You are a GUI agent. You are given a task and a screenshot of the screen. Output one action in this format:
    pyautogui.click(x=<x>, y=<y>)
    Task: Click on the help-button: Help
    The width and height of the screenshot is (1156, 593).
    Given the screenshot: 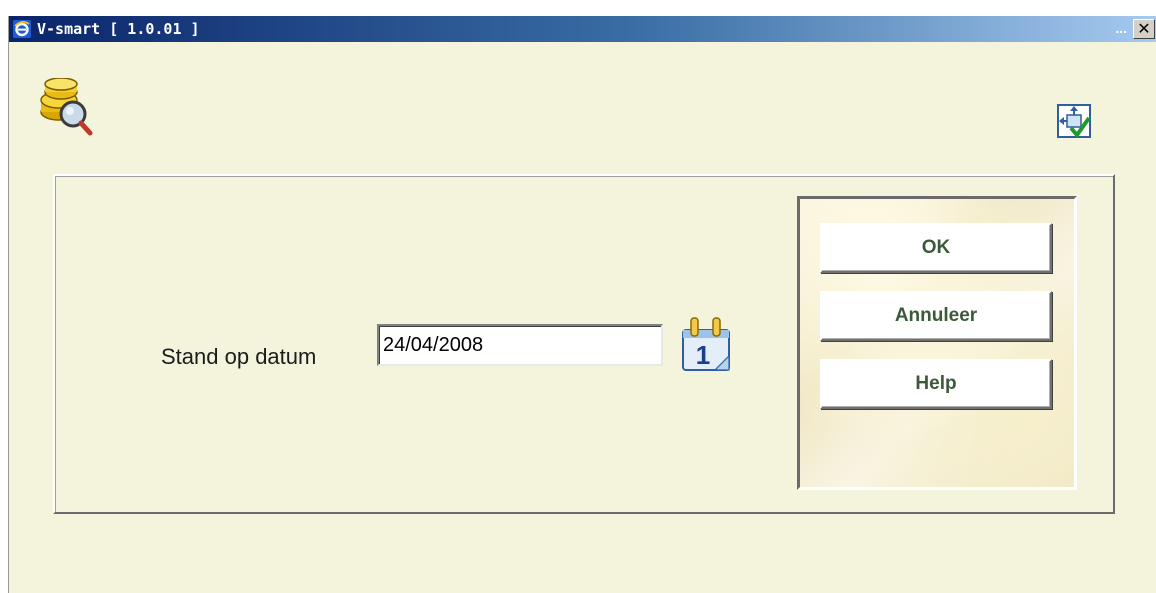 What is the action you would take?
    pyautogui.click(x=936, y=384)
    